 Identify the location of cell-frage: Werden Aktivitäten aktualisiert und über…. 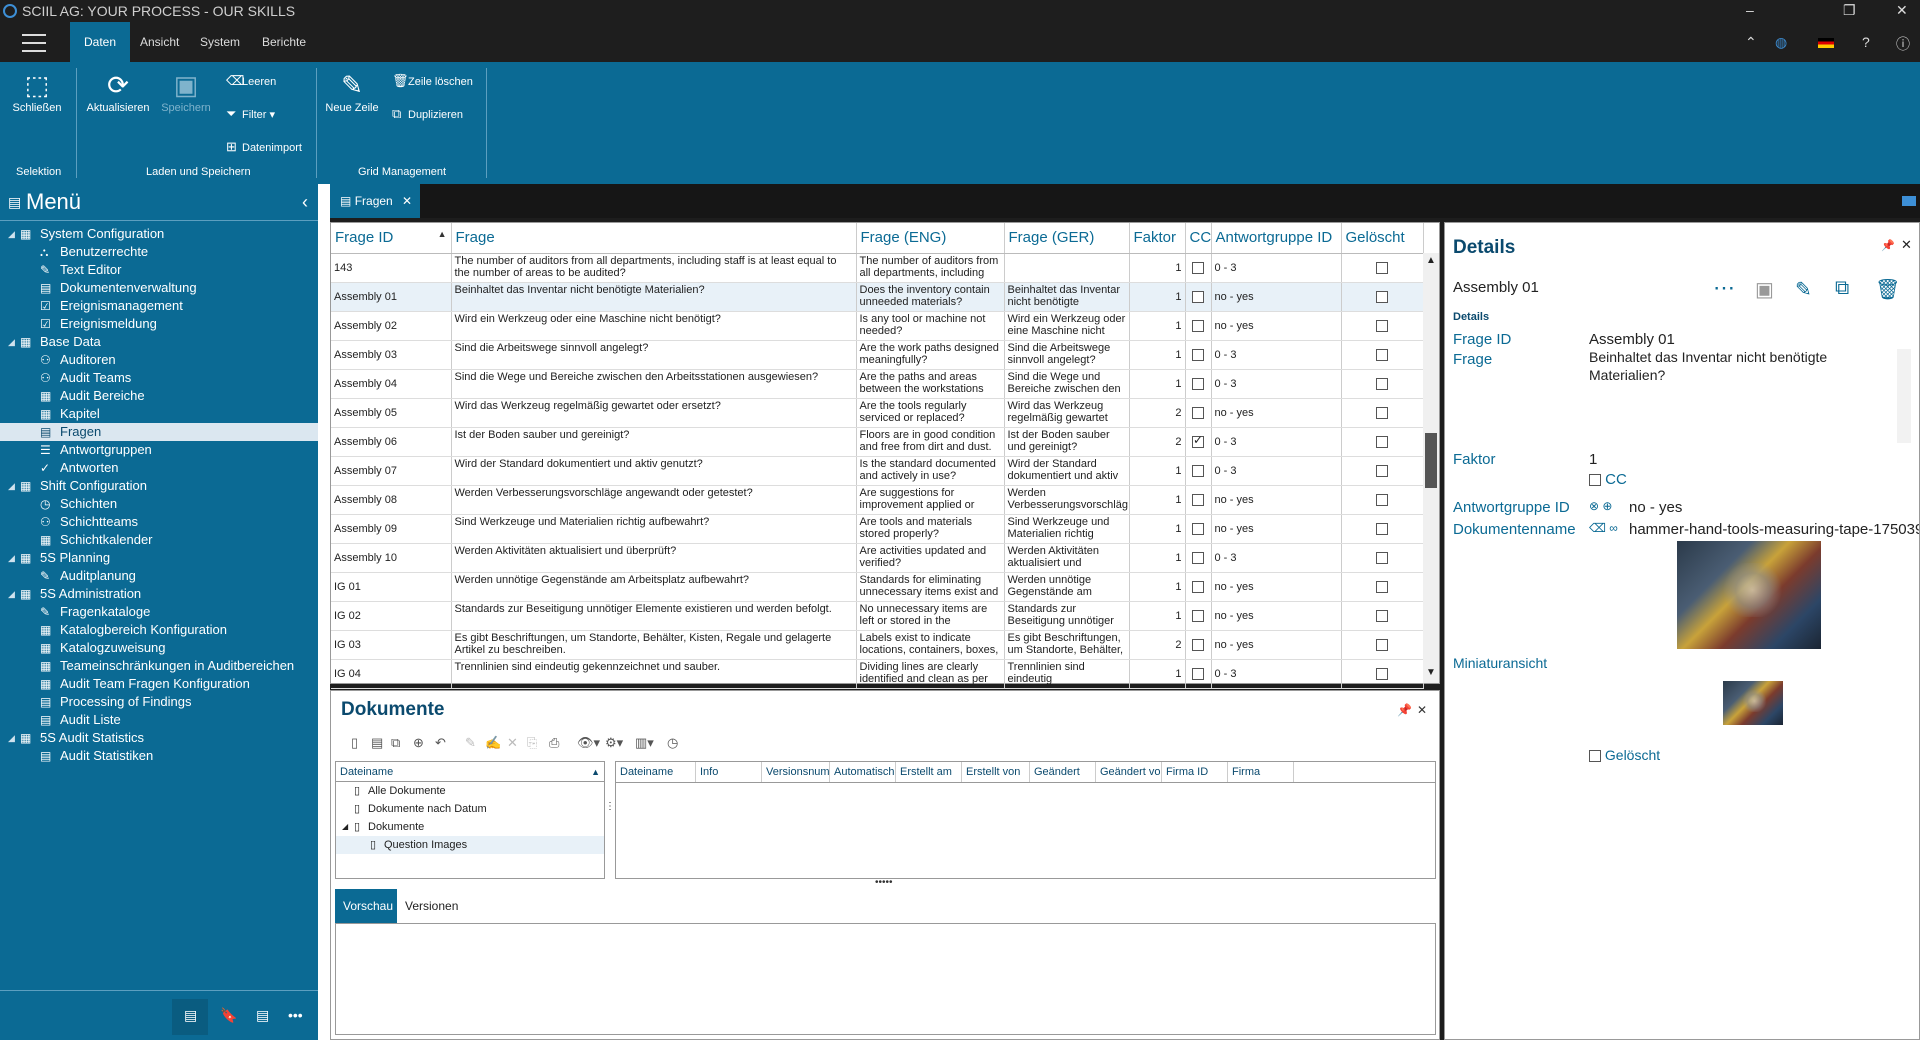
(654, 558).